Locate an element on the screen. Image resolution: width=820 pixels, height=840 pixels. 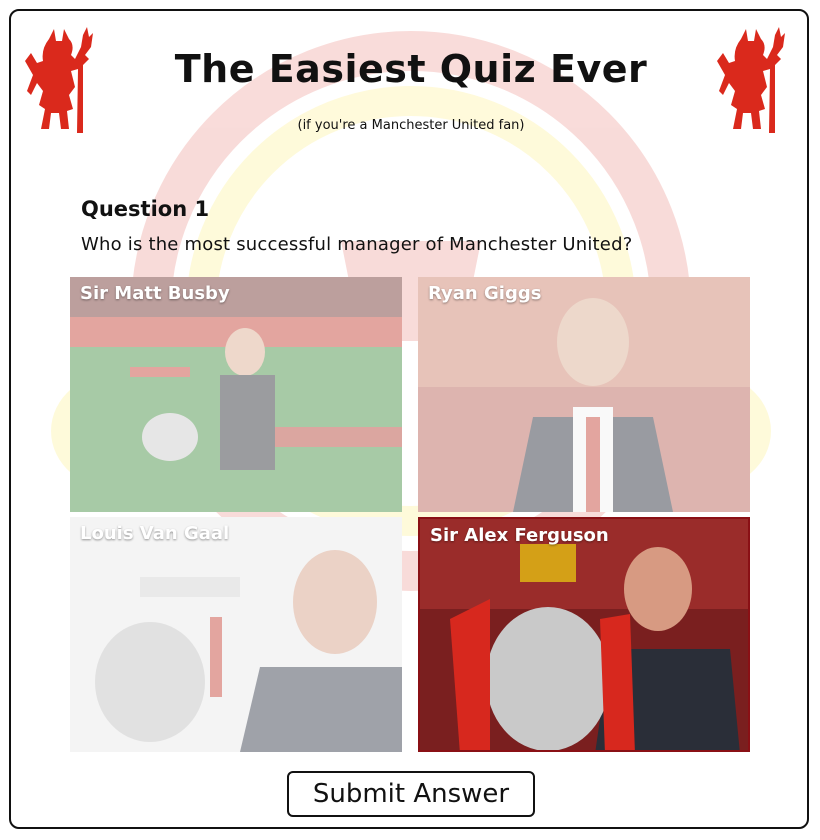
answer-label: Sir Matt Busby is located at coordinates (155, 293).